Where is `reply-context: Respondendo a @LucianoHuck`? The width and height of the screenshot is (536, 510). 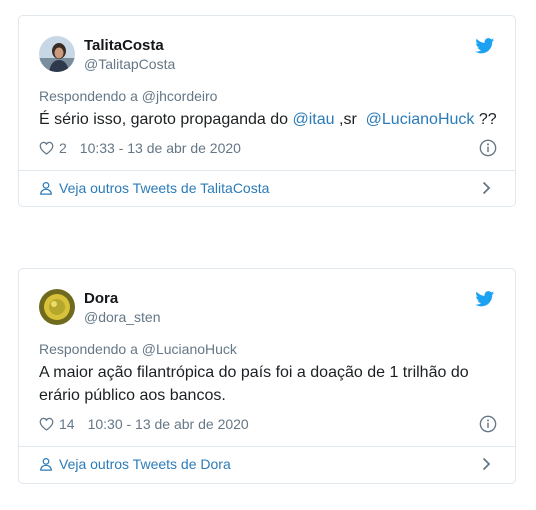 reply-context: Respondendo a @LucianoHuck is located at coordinates (138, 349).